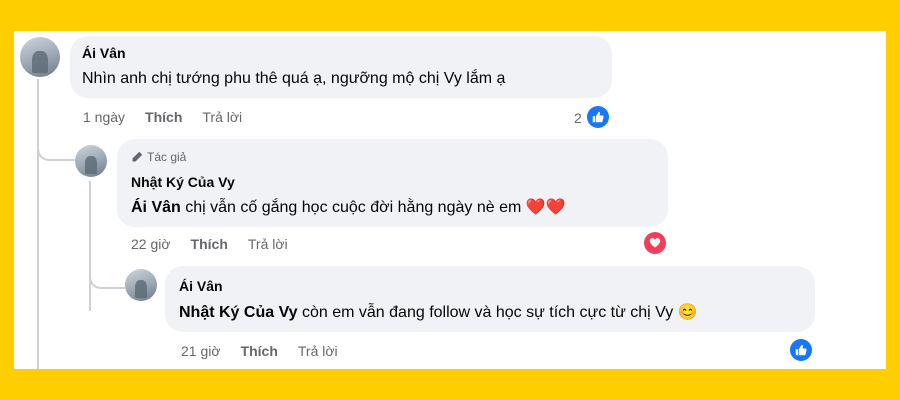 The width and height of the screenshot is (900, 400). Describe the element at coordinates (578, 118) in the screenshot. I see `reaction-count: 2` at that location.